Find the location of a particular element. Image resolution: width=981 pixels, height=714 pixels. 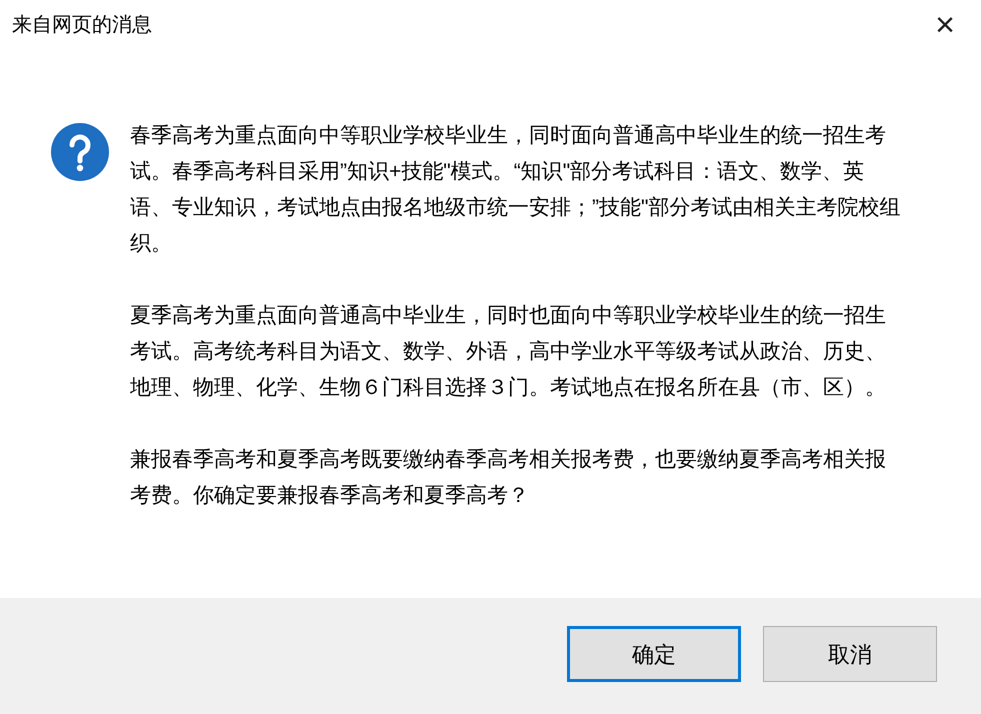

dialog-button: 取消 is located at coordinates (850, 654).